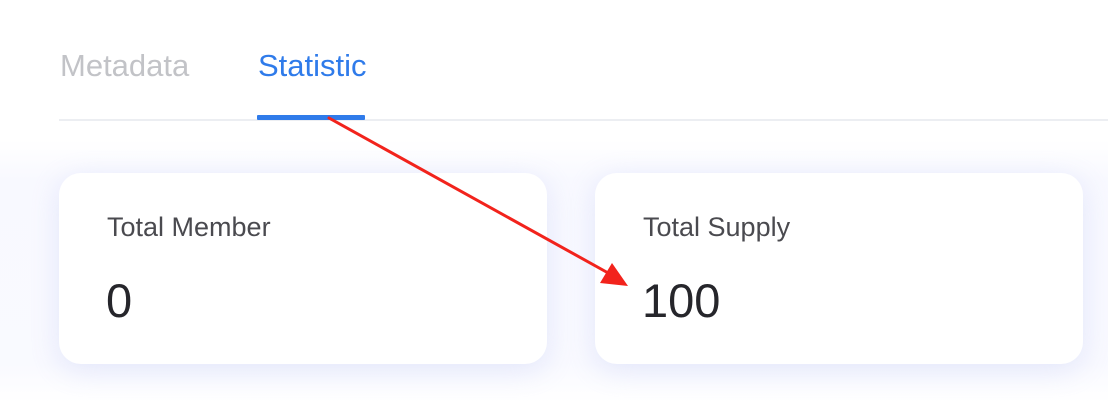 The width and height of the screenshot is (1108, 403). What do you see at coordinates (189, 227) in the screenshot?
I see `stat-label-total-member: Total Member` at bounding box center [189, 227].